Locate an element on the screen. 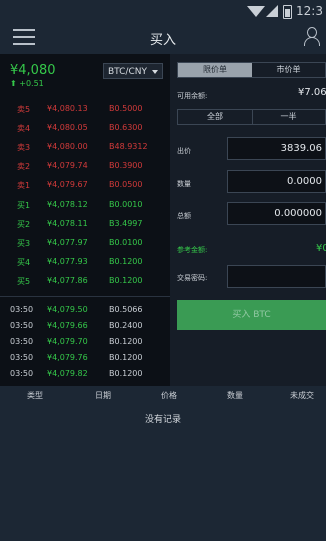 This screenshot has width=326, height=541. bid-row: 买2 ¥4,078.11 B3.4997 is located at coordinates (85, 223).